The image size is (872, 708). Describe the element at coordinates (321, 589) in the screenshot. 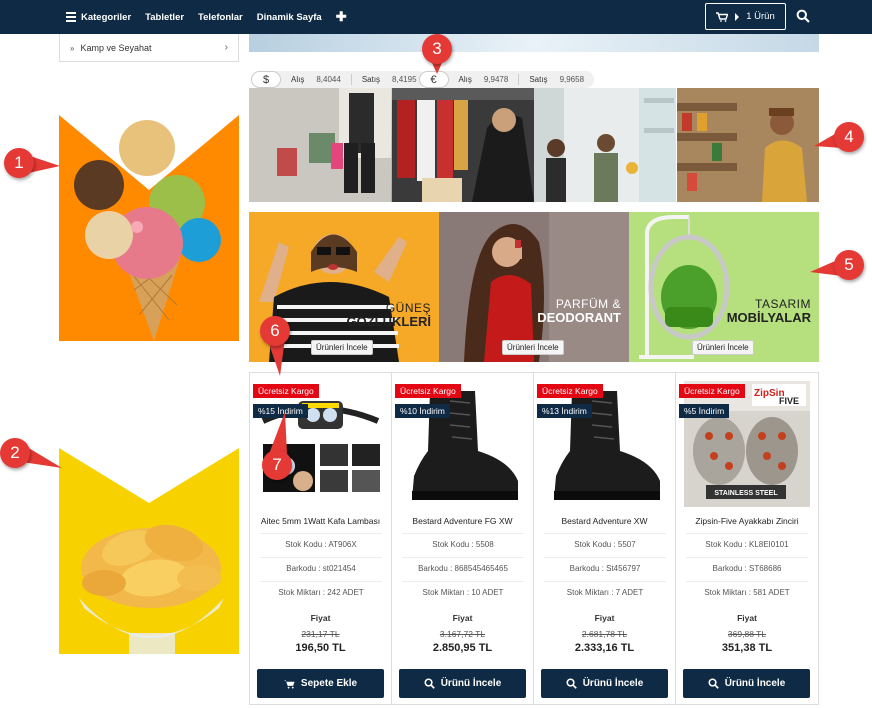

I see `stock-quantity: Stok Miktarı : 242 ADET` at that location.